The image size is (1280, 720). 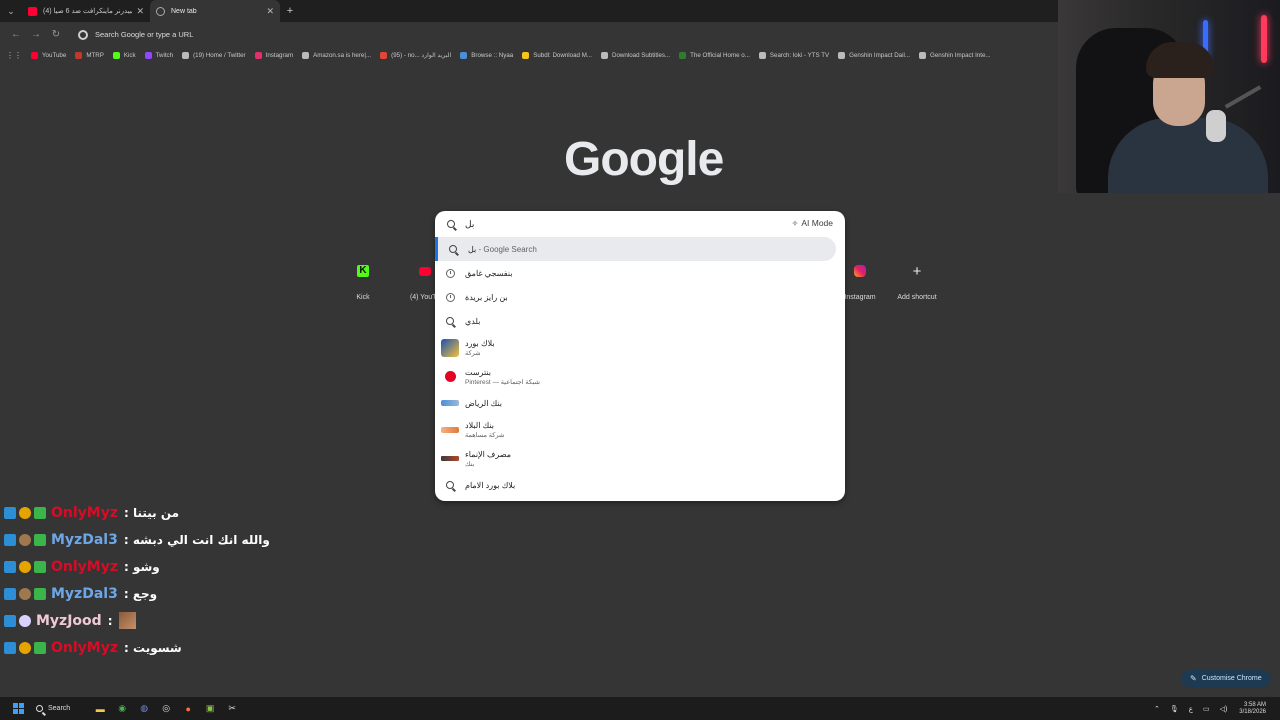 What do you see at coordinates (124, 55) in the screenshot?
I see `bookmark-item: Kick` at bounding box center [124, 55].